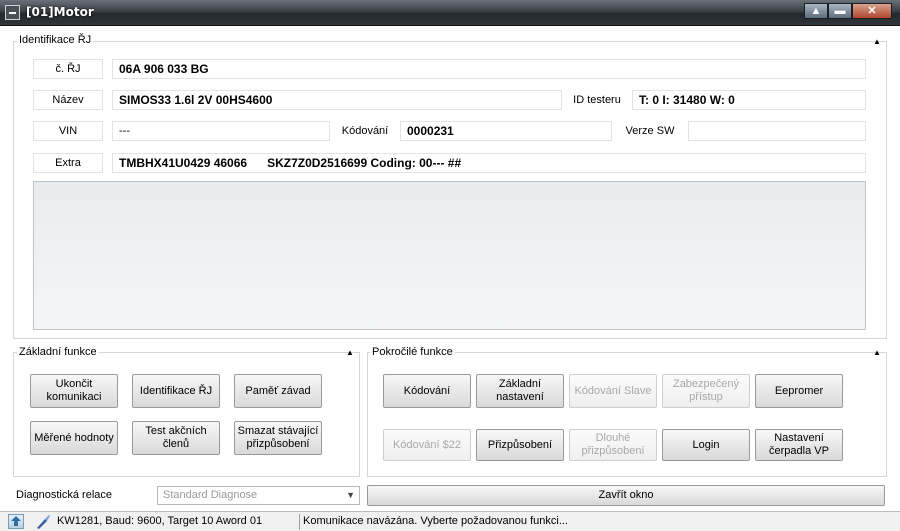 This screenshot has height=531, width=900. I want to click on dlouhe-prizpusobeni-button: Dlouhé přizpůsobení, so click(613, 445).